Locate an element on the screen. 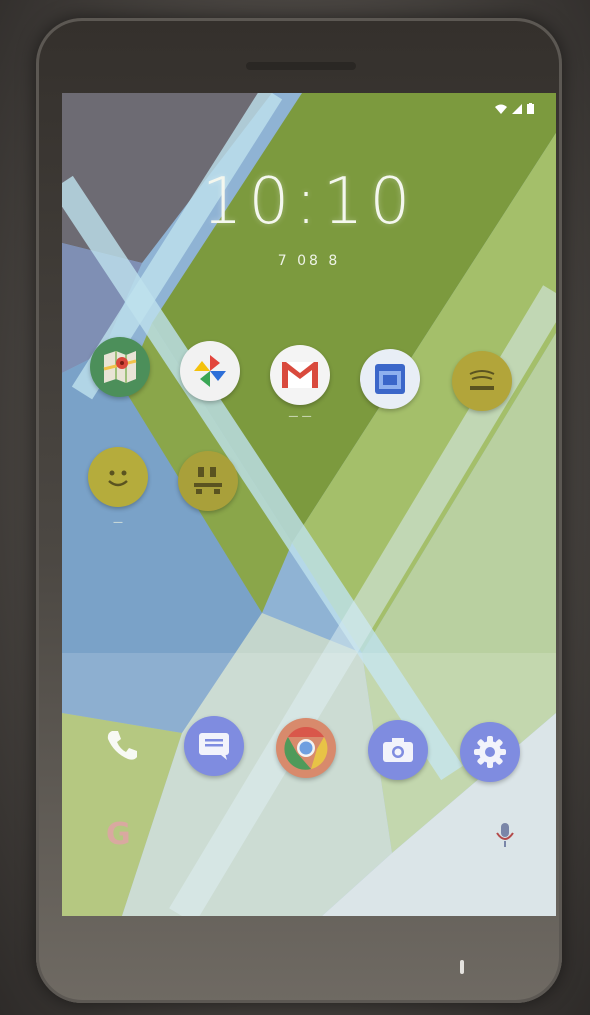 The width and height of the screenshot is (590, 1015). chrome-icon is located at coordinates (306, 748).